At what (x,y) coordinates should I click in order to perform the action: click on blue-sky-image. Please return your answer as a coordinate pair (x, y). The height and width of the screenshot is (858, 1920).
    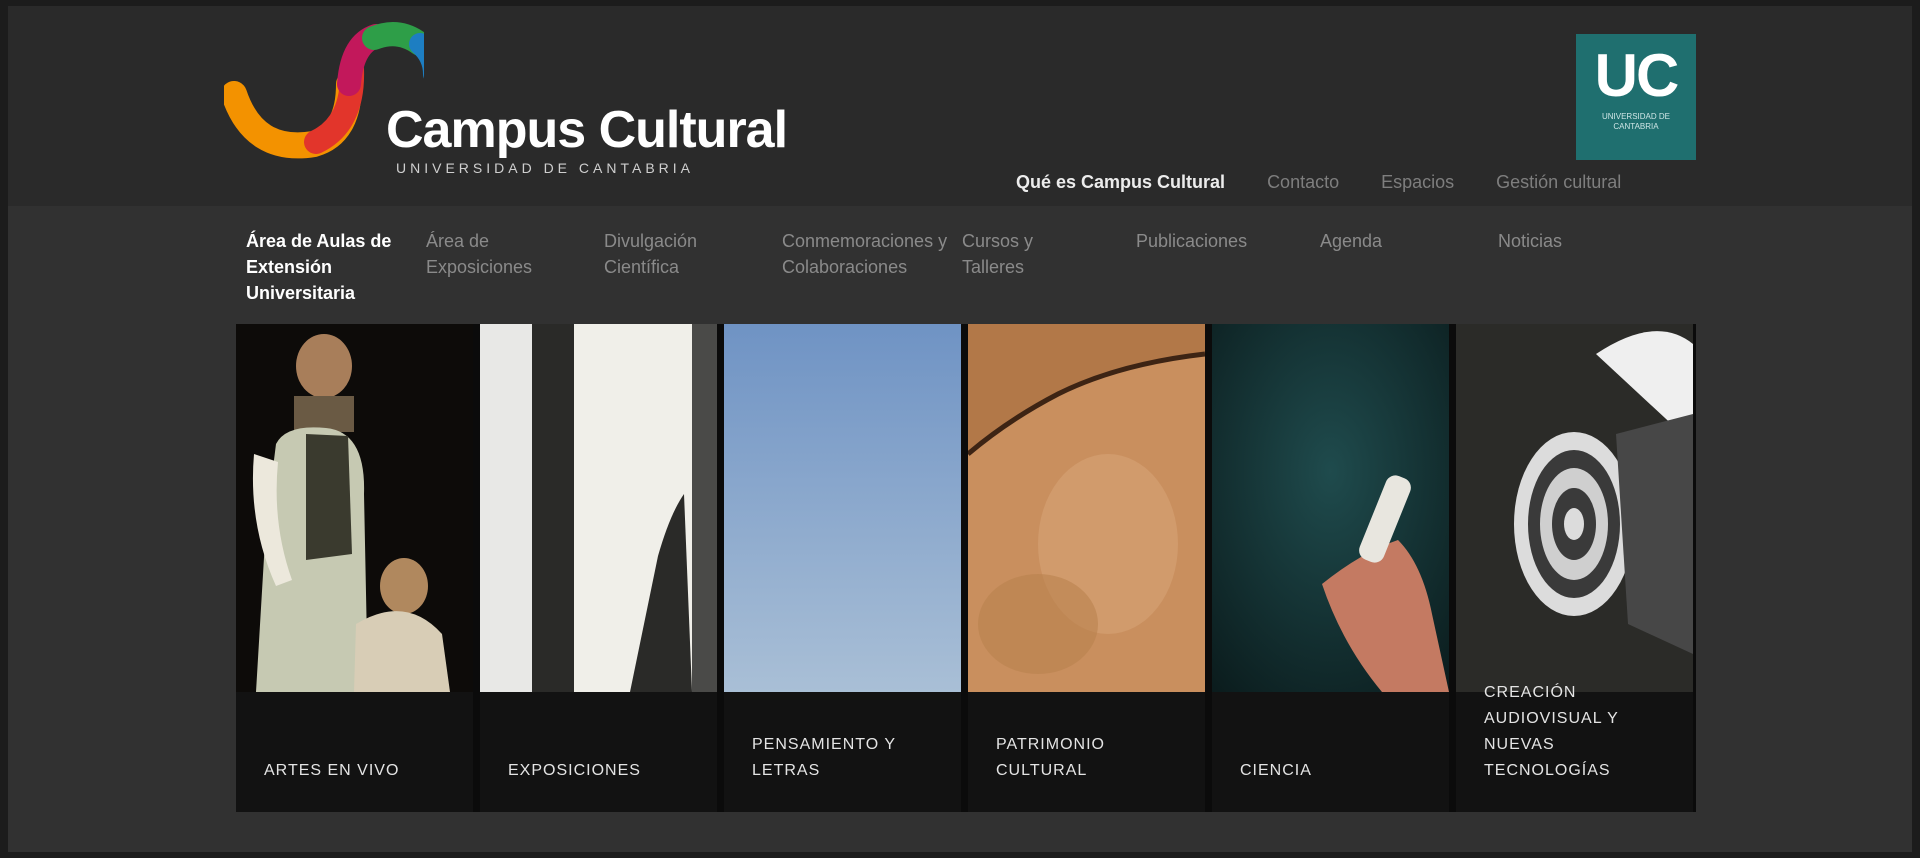
    Looking at the image, I should click on (842, 508).